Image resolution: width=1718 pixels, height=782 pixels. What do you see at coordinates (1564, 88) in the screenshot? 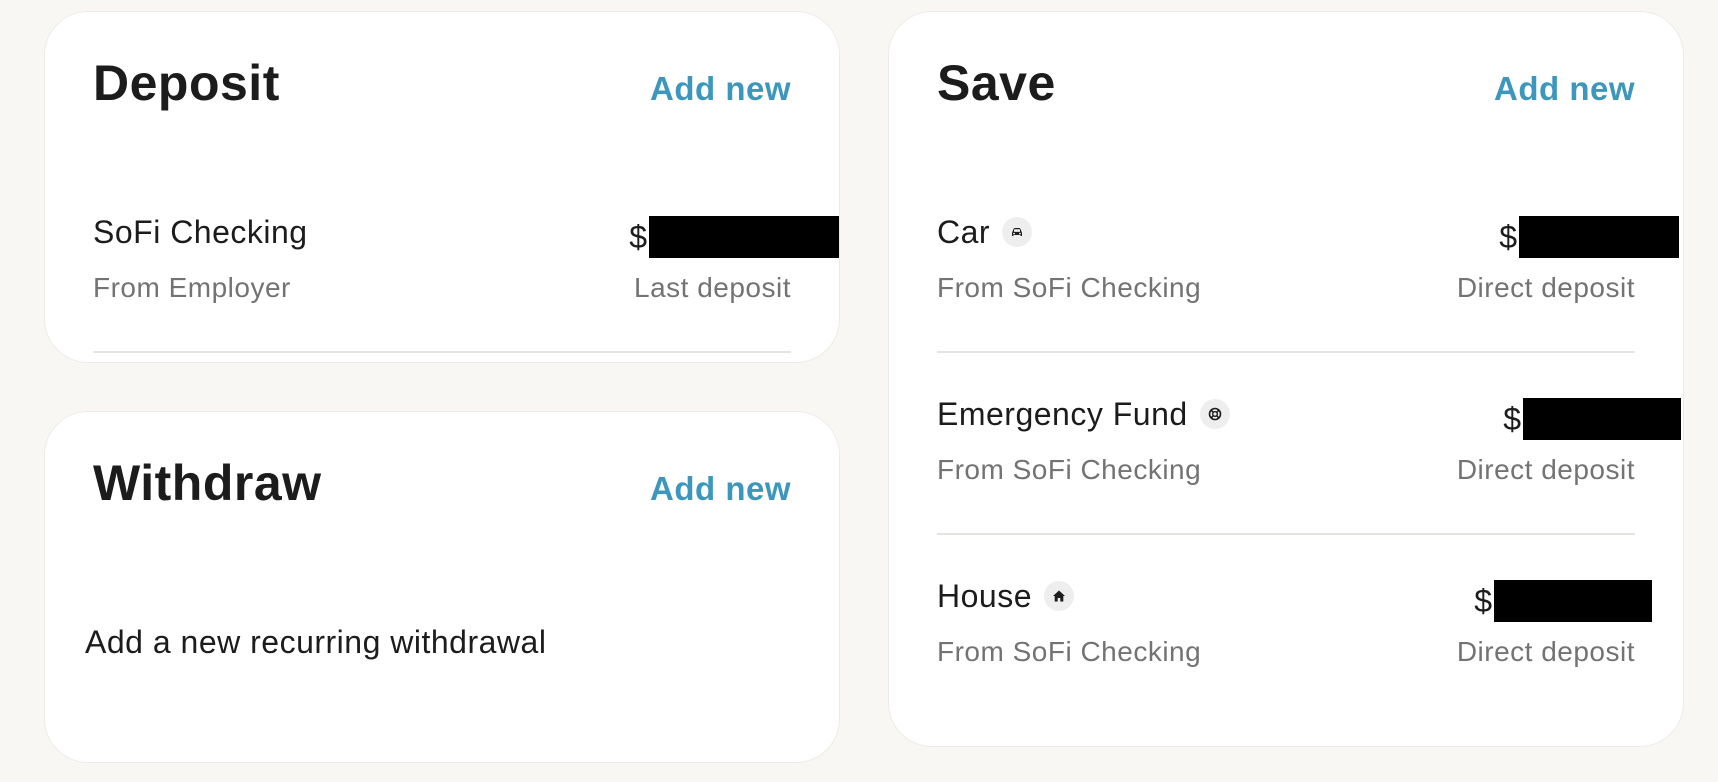
I see `save-add-new-link: Add new` at bounding box center [1564, 88].